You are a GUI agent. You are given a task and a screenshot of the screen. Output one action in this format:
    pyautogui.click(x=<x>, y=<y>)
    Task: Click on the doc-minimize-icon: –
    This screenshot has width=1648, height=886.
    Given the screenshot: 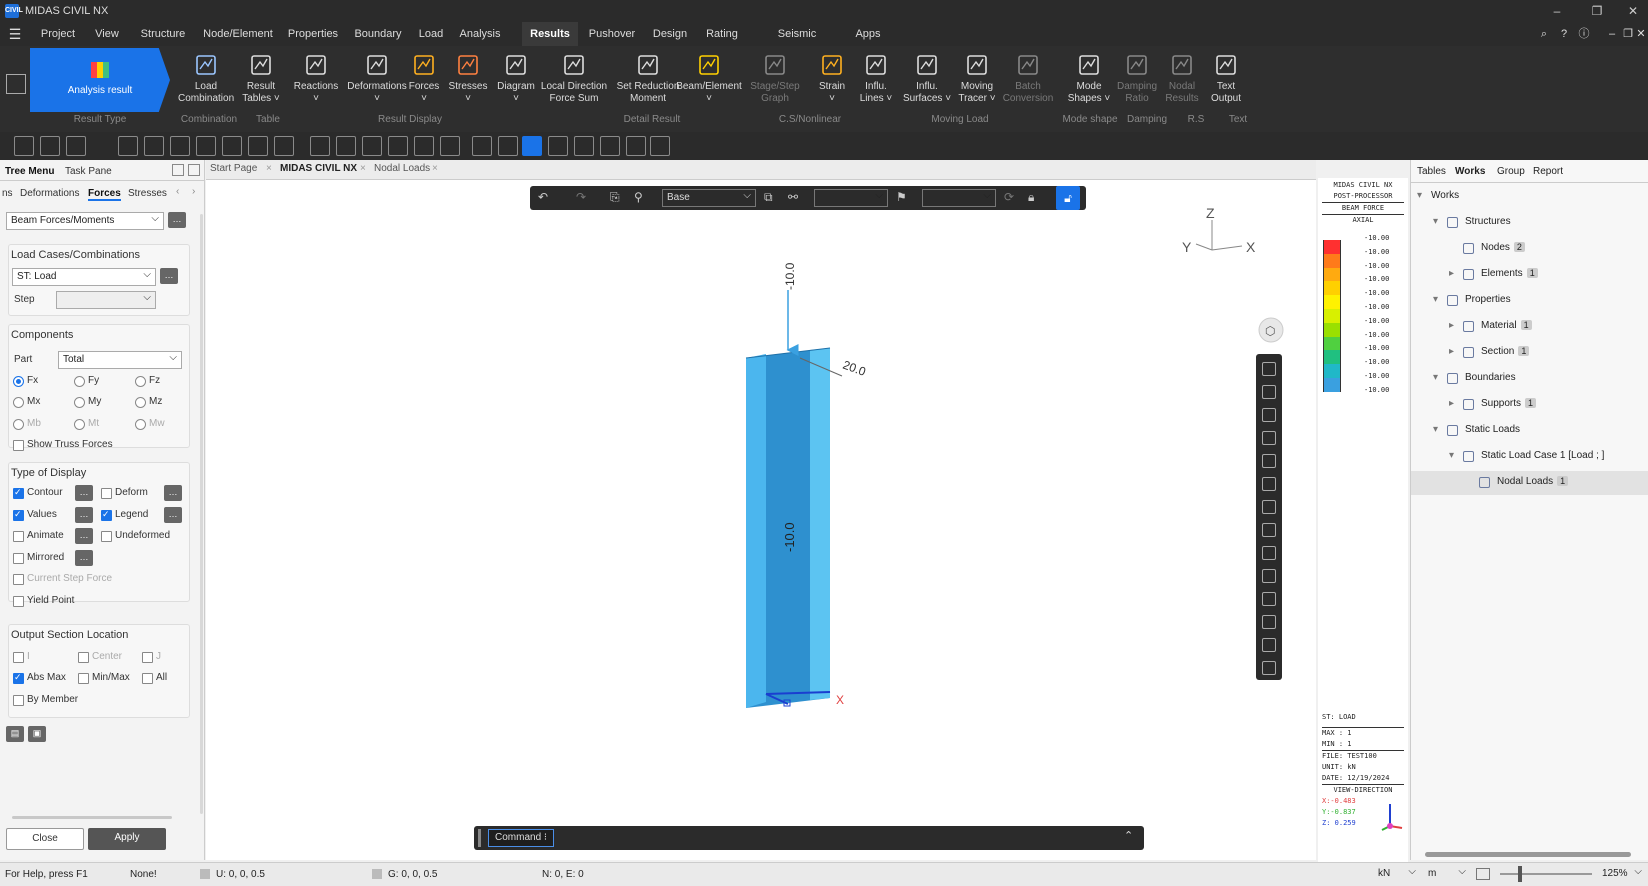 What is the action you would take?
    pyautogui.click(x=1612, y=34)
    